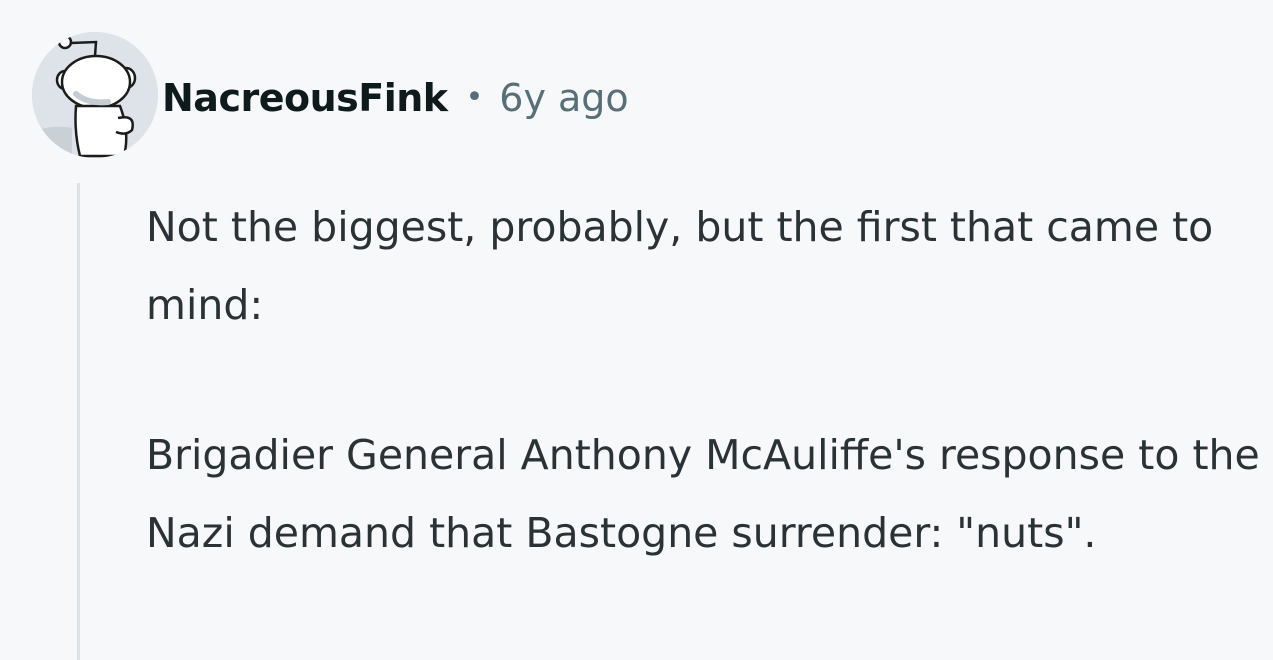  What do you see at coordinates (563, 98) in the screenshot?
I see `comment-timestamp: 6y ago` at bounding box center [563, 98].